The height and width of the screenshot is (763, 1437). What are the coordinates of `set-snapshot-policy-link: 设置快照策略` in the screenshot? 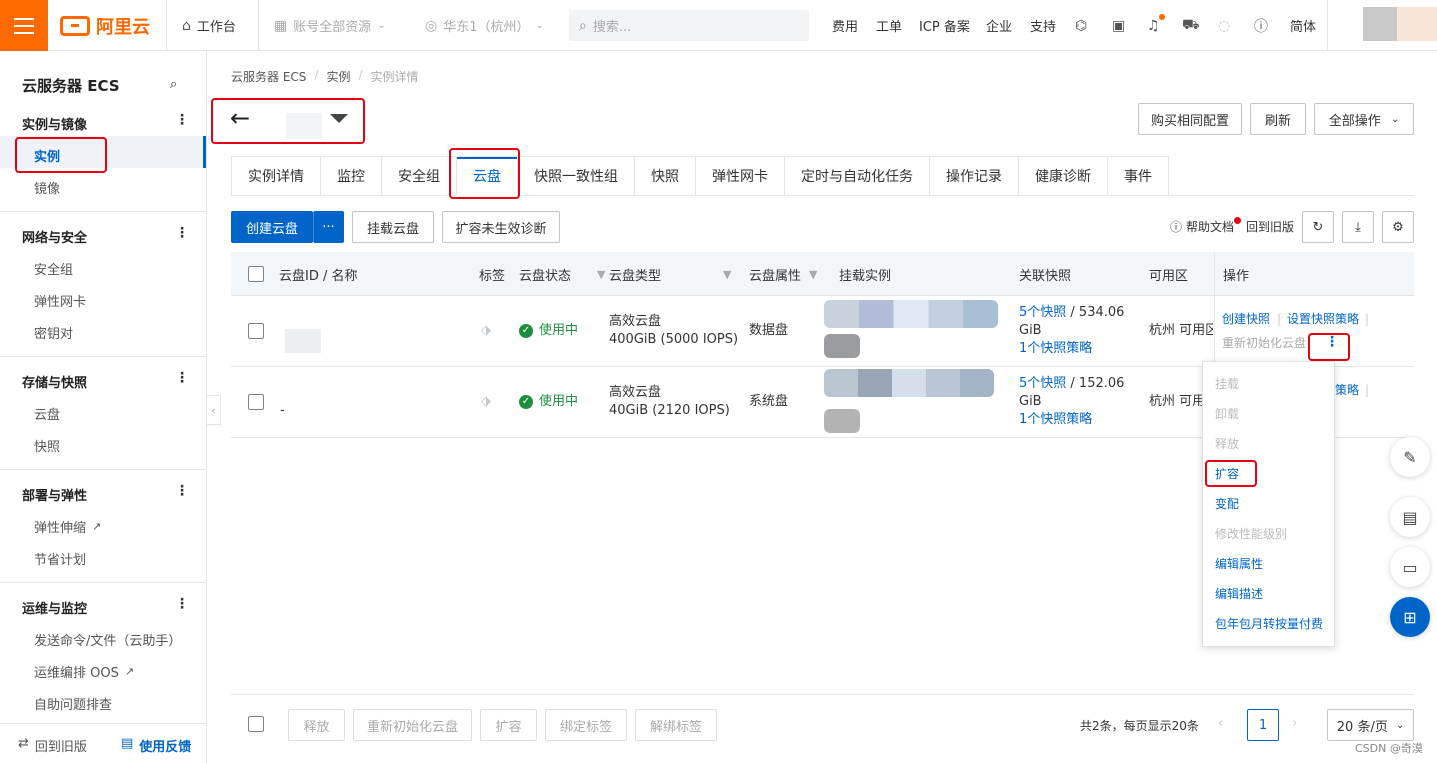 It's located at (1323, 319).